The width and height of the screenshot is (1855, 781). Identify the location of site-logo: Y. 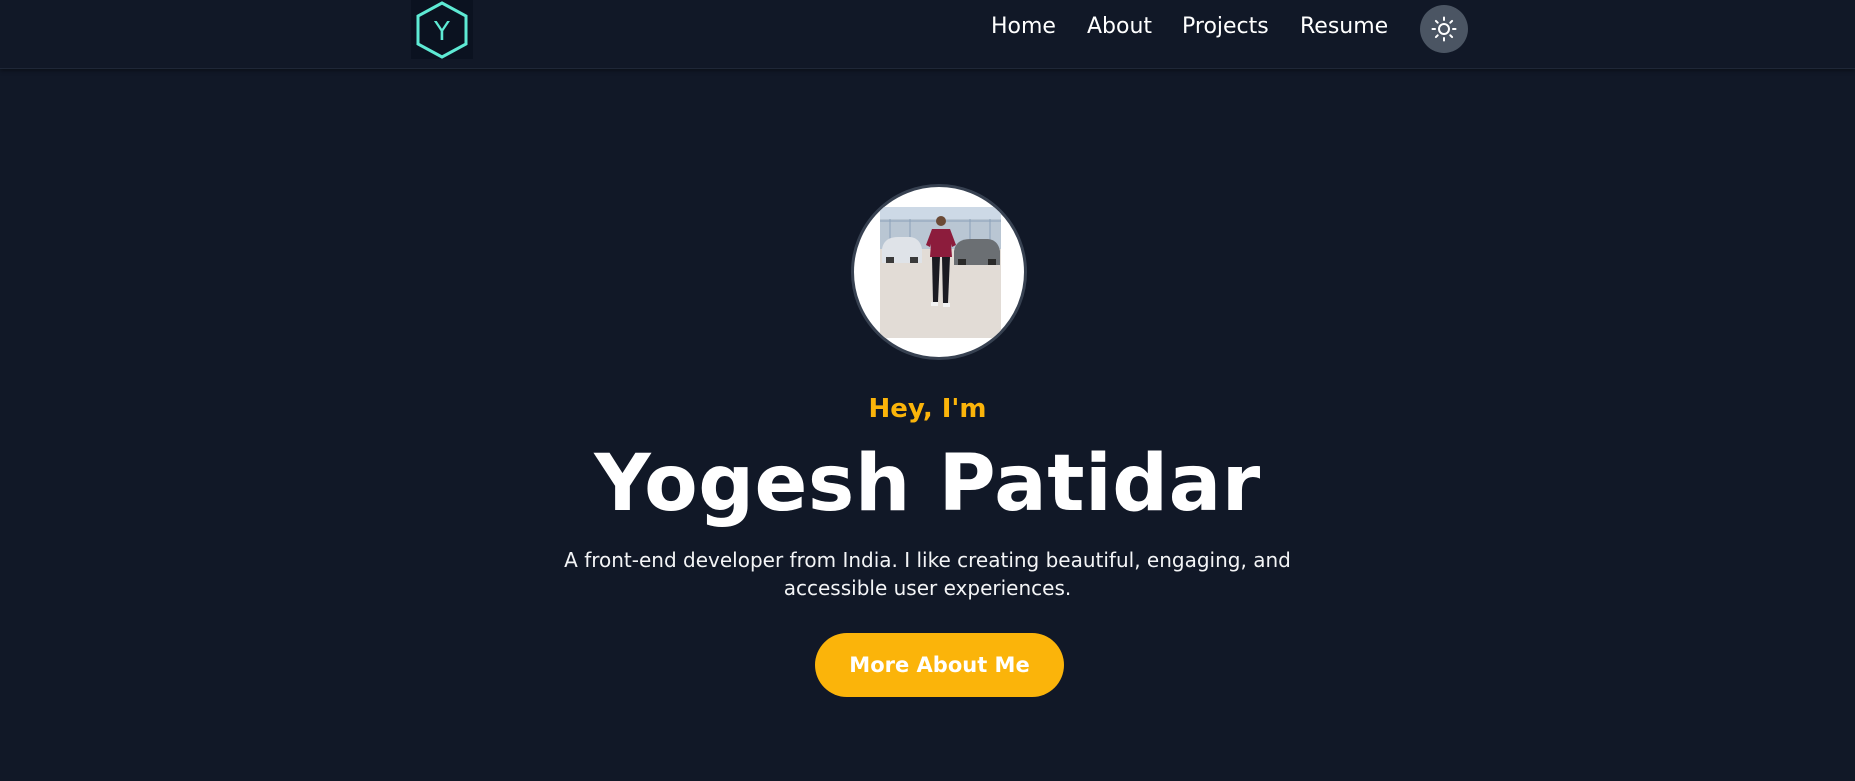
(442, 29).